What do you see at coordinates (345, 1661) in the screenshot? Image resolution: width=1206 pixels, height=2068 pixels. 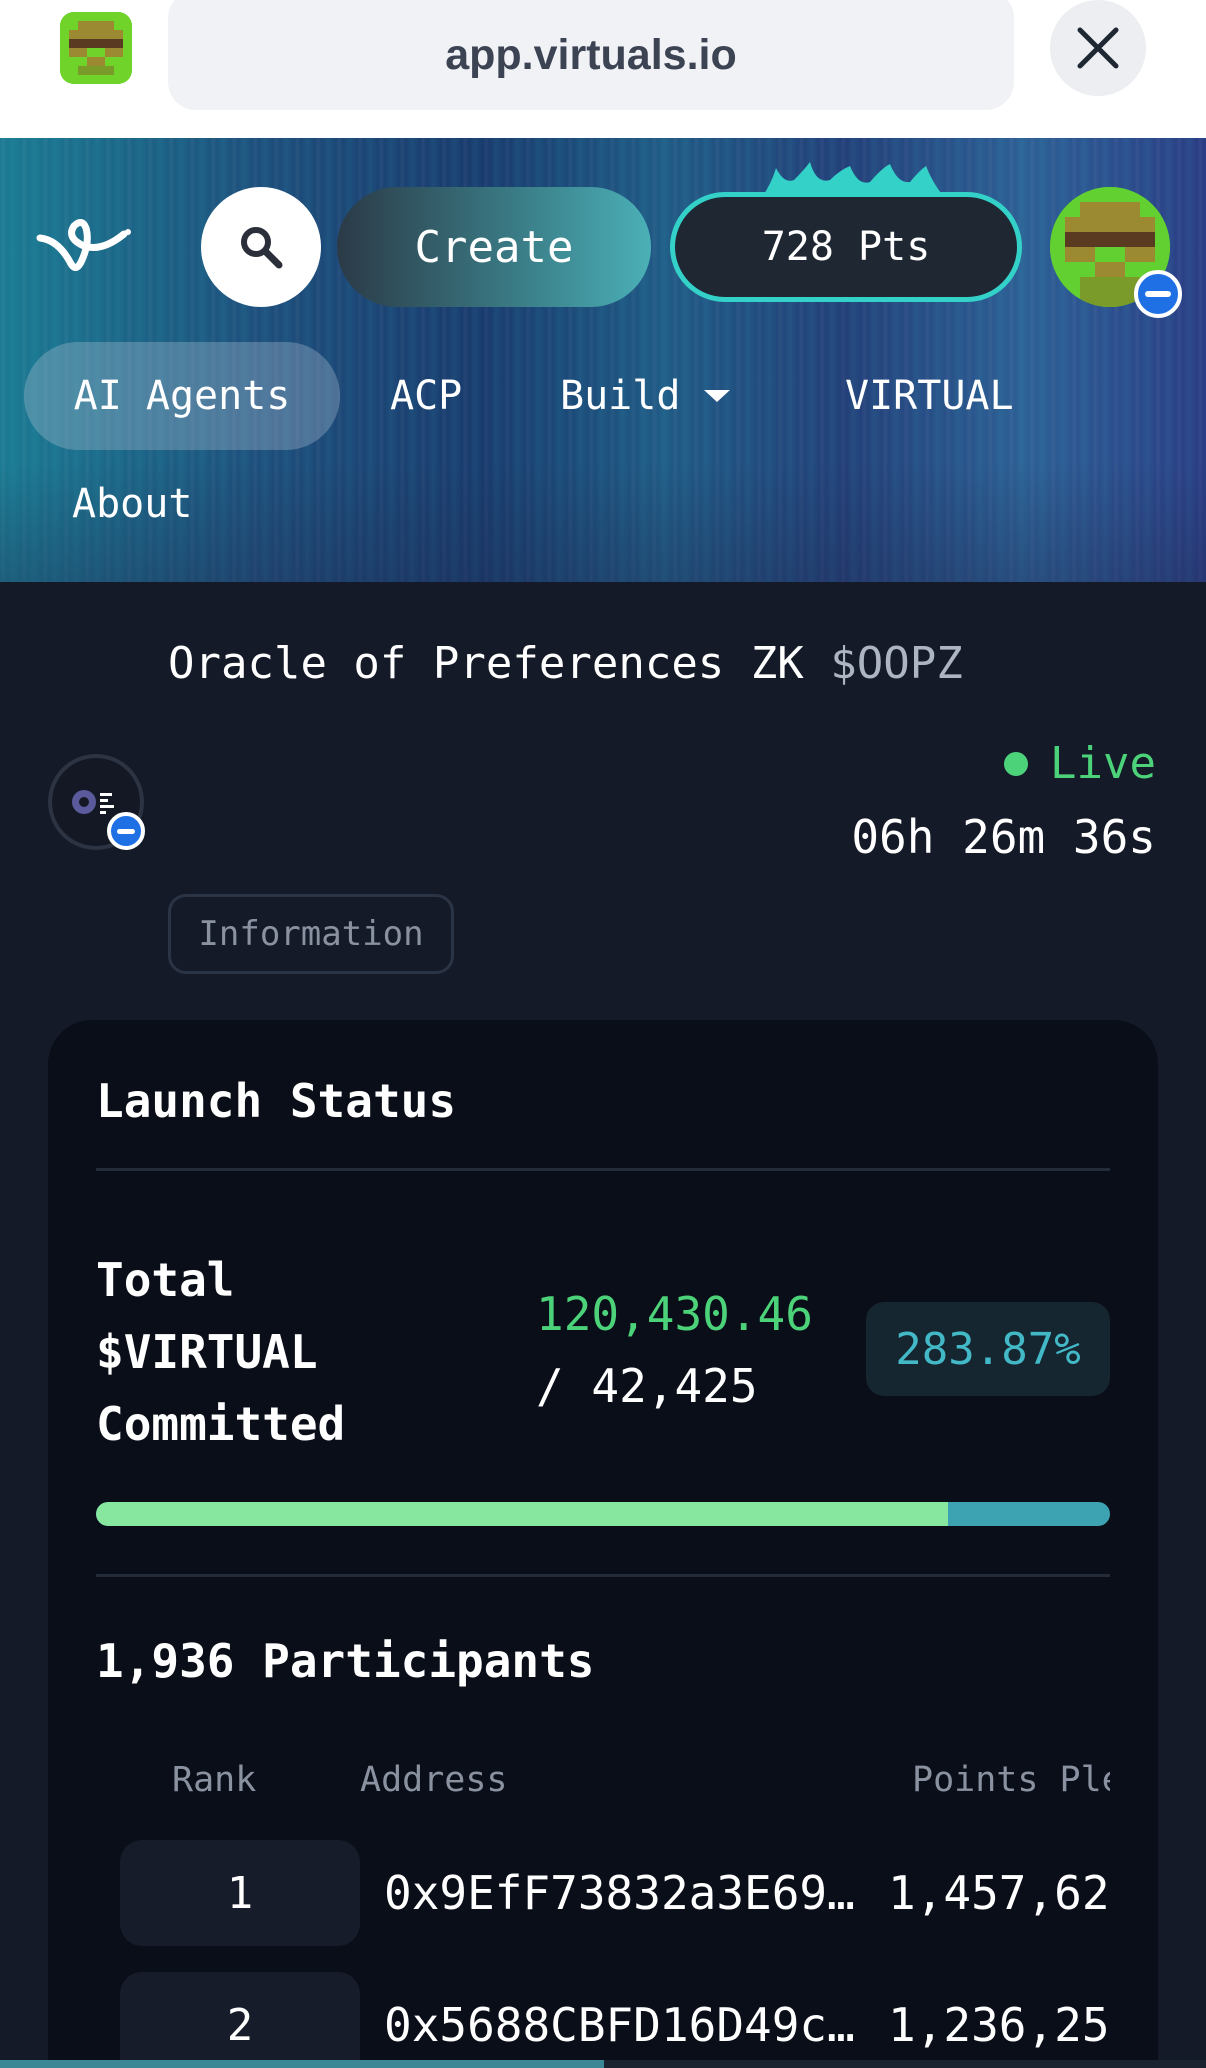 I see `participants-count: 1,936 Participants` at bounding box center [345, 1661].